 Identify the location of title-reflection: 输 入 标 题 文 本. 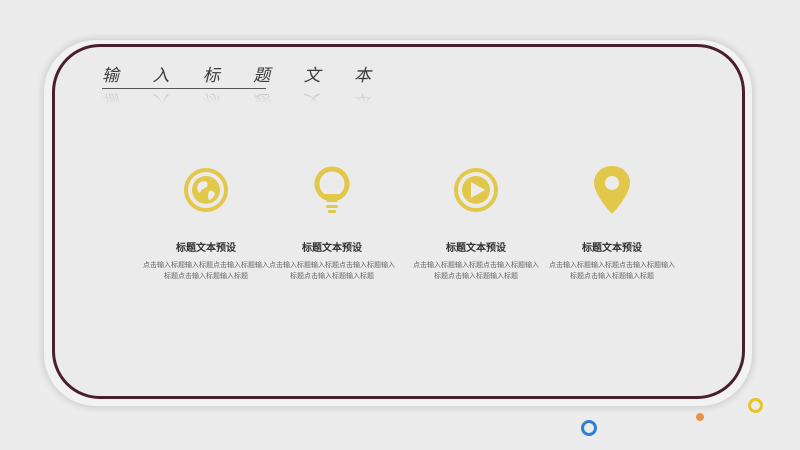
(244, 100).